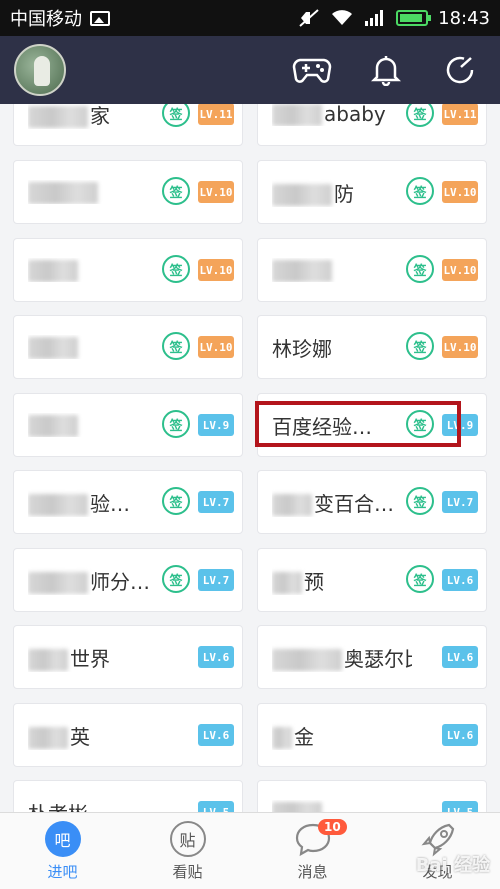 This screenshot has width=500, height=889. Describe the element at coordinates (411, 18) in the screenshot. I see `battery-level` at that location.